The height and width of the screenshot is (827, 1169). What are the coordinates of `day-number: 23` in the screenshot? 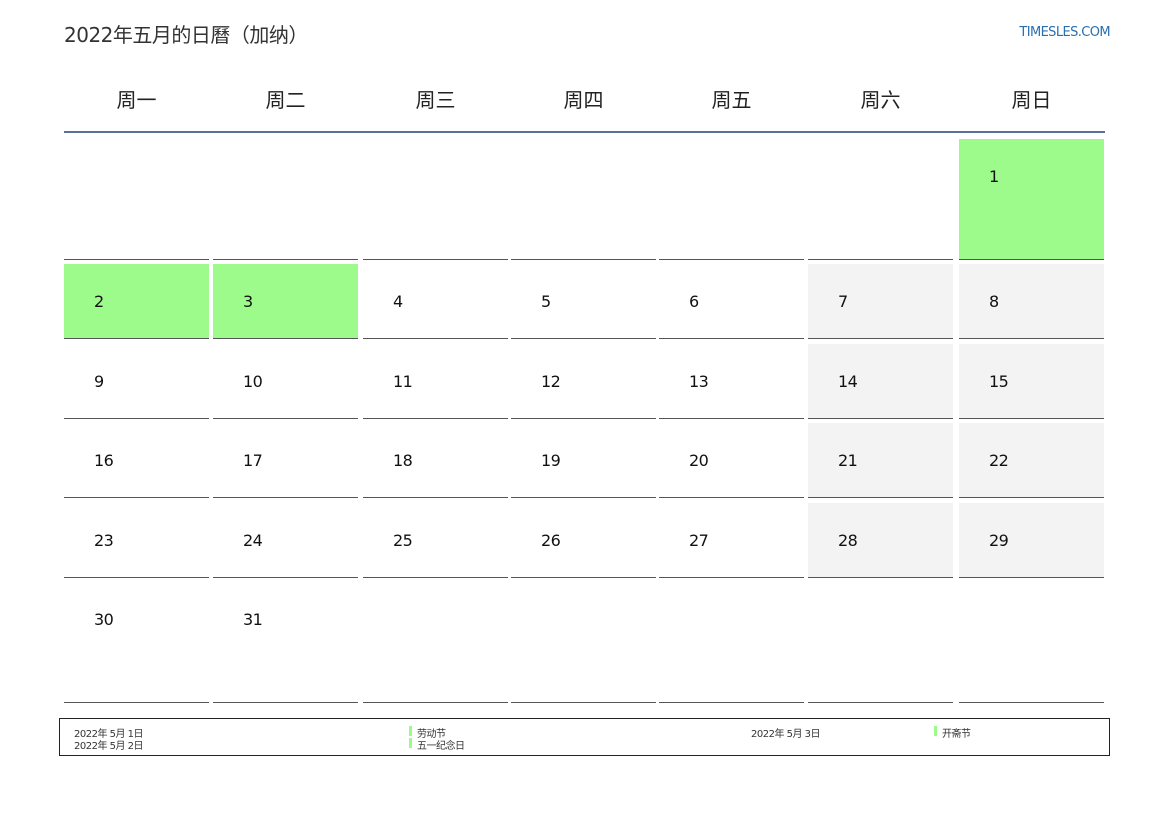 It's located at (104, 540).